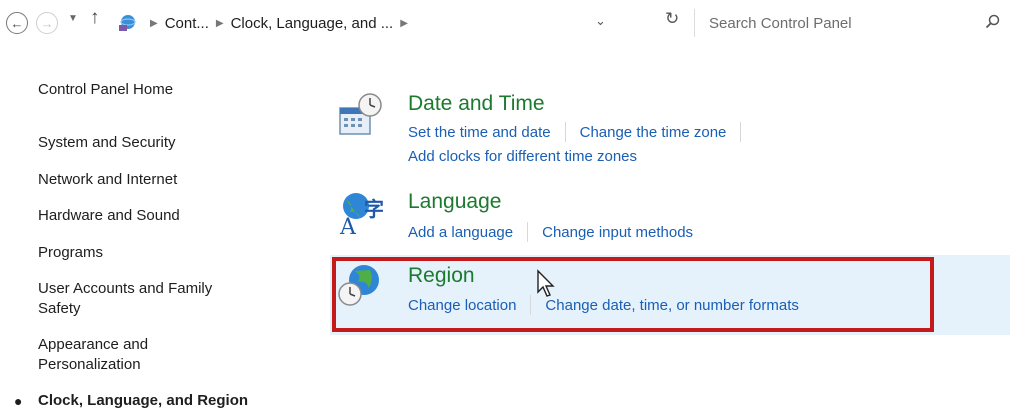  Describe the element at coordinates (125, 288) in the screenshot. I see `nav-item-label-line: User Accounts and Family` at that location.